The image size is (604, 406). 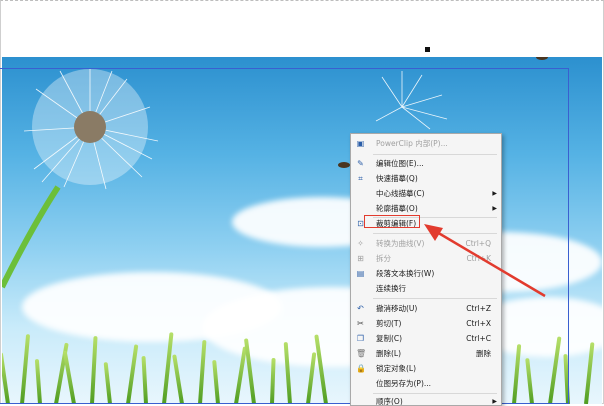 I want to click on menu-item-cut: ✂ 剪切(T) Ctrl+X, so click(x=426, y=323).